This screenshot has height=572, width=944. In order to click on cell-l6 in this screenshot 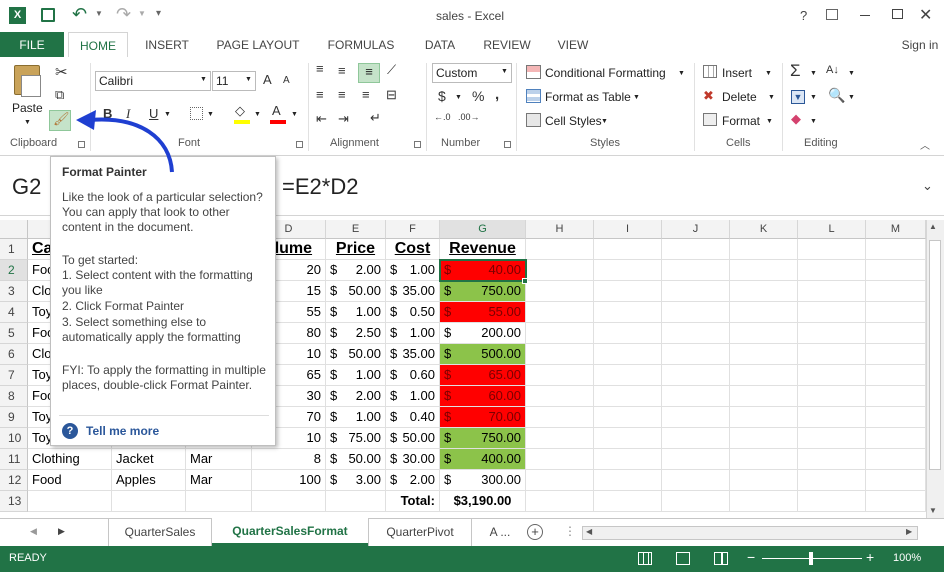, I will do `click(832, 354)`.